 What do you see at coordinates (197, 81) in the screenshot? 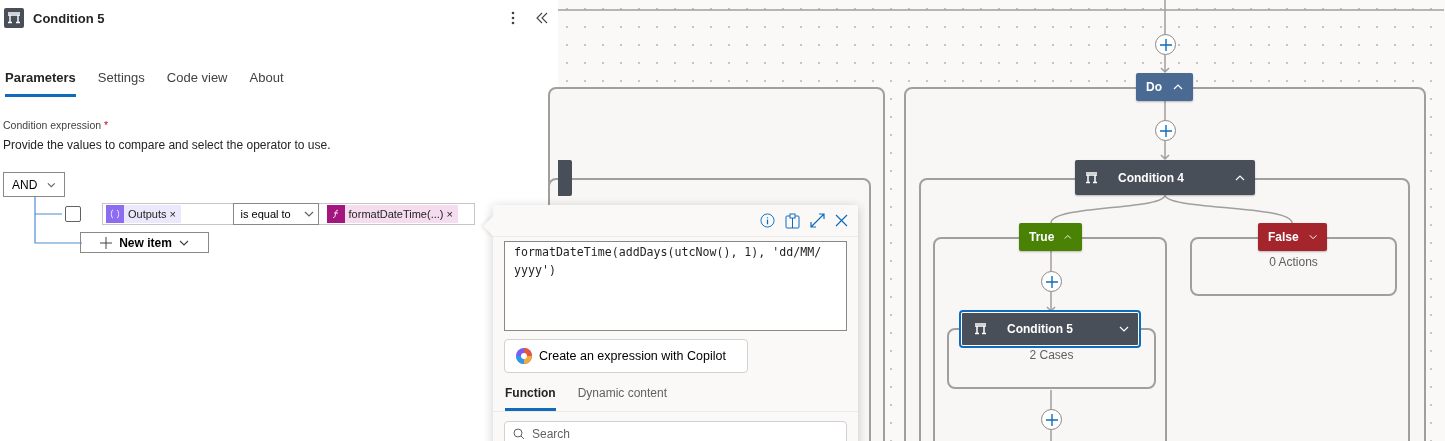
I see `panel-tab: Code view` at bounding box center [197, 81].